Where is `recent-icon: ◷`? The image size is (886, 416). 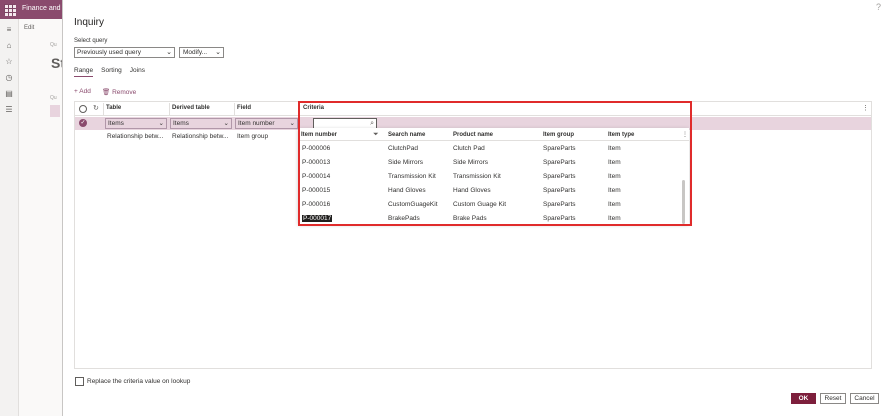
recent-icon: ◷ is located at coordinates (9, 78).